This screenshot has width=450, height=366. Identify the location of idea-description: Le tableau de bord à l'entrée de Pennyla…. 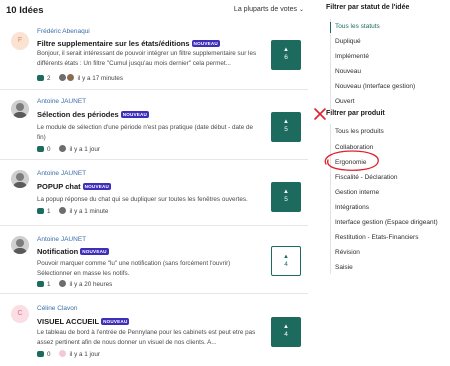
(146, 337).